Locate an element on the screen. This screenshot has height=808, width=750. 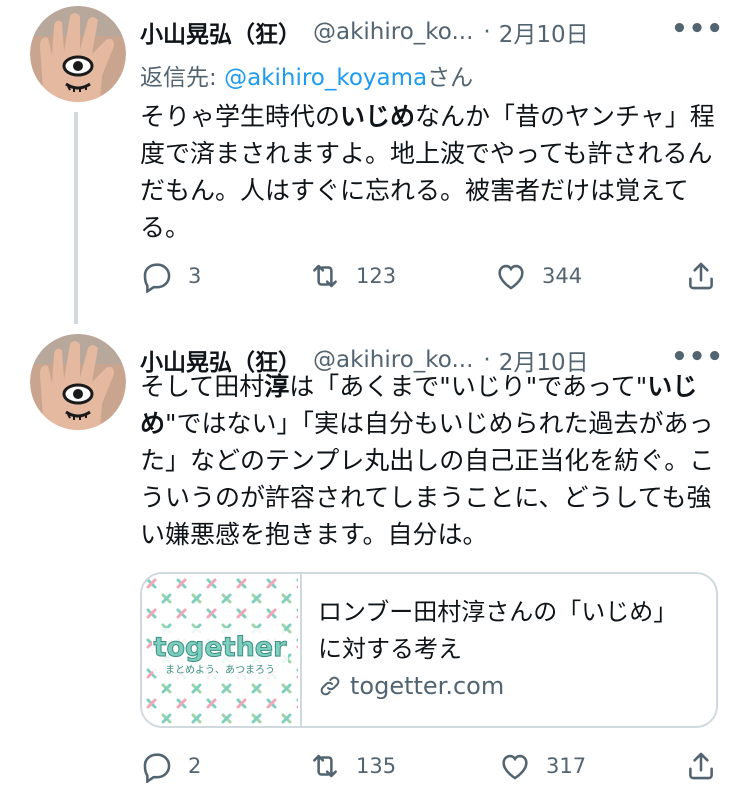
like-button: 344 is located at coordinates (538, 276).